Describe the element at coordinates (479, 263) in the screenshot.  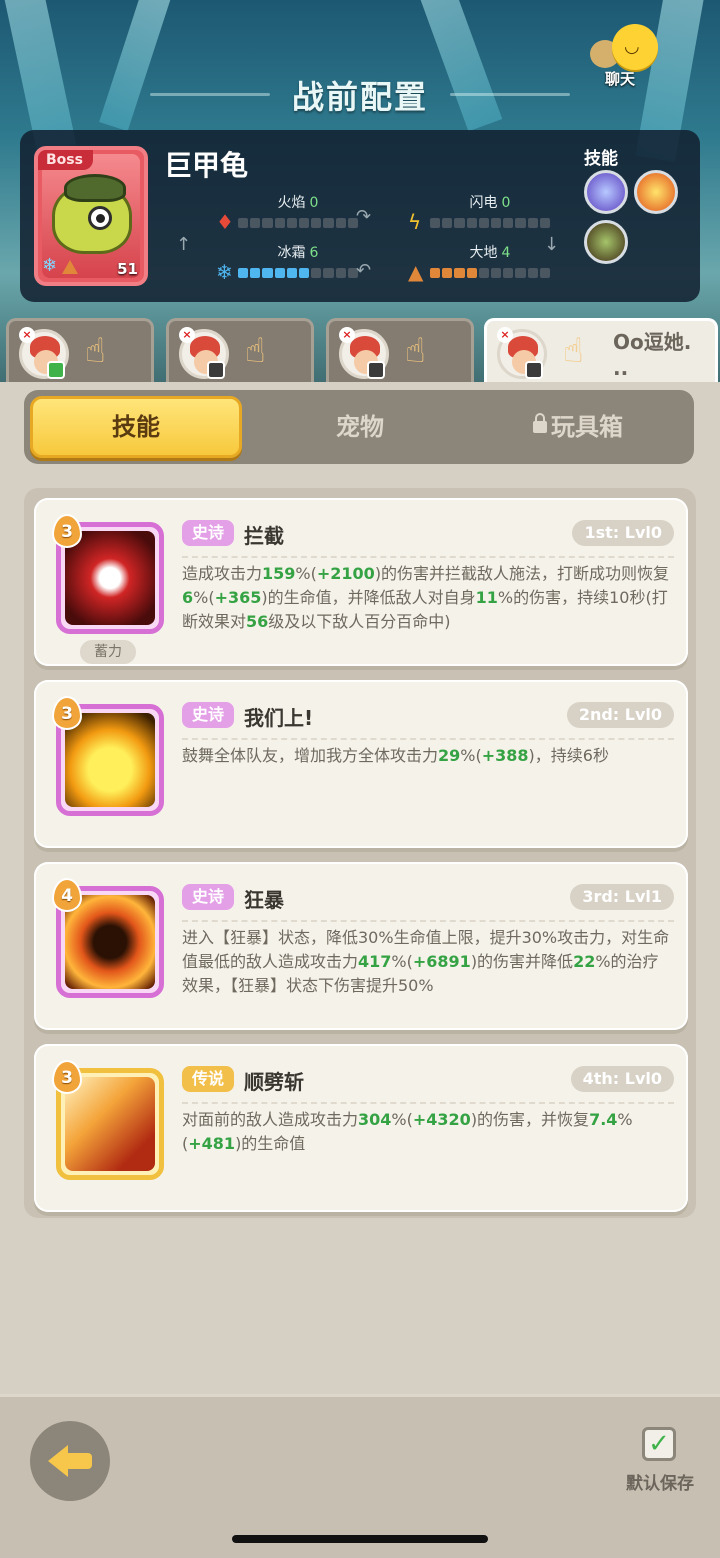
I see `stat-earth: 大地 4 ▲` at that location.